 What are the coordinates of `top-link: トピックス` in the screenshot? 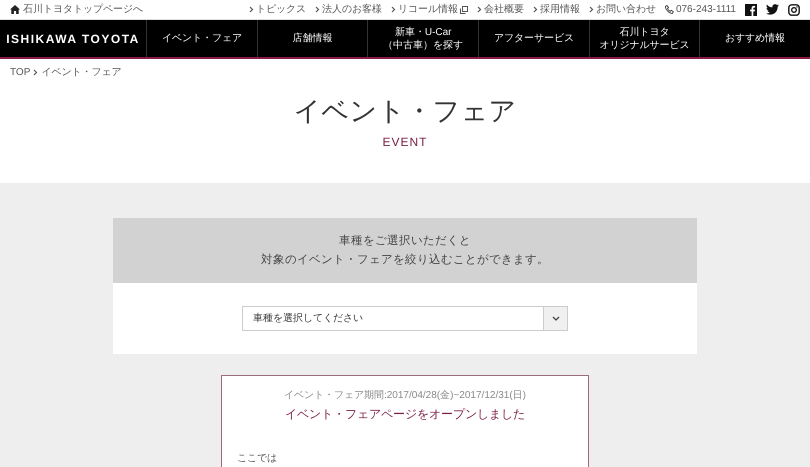 It's located at (277, 9).